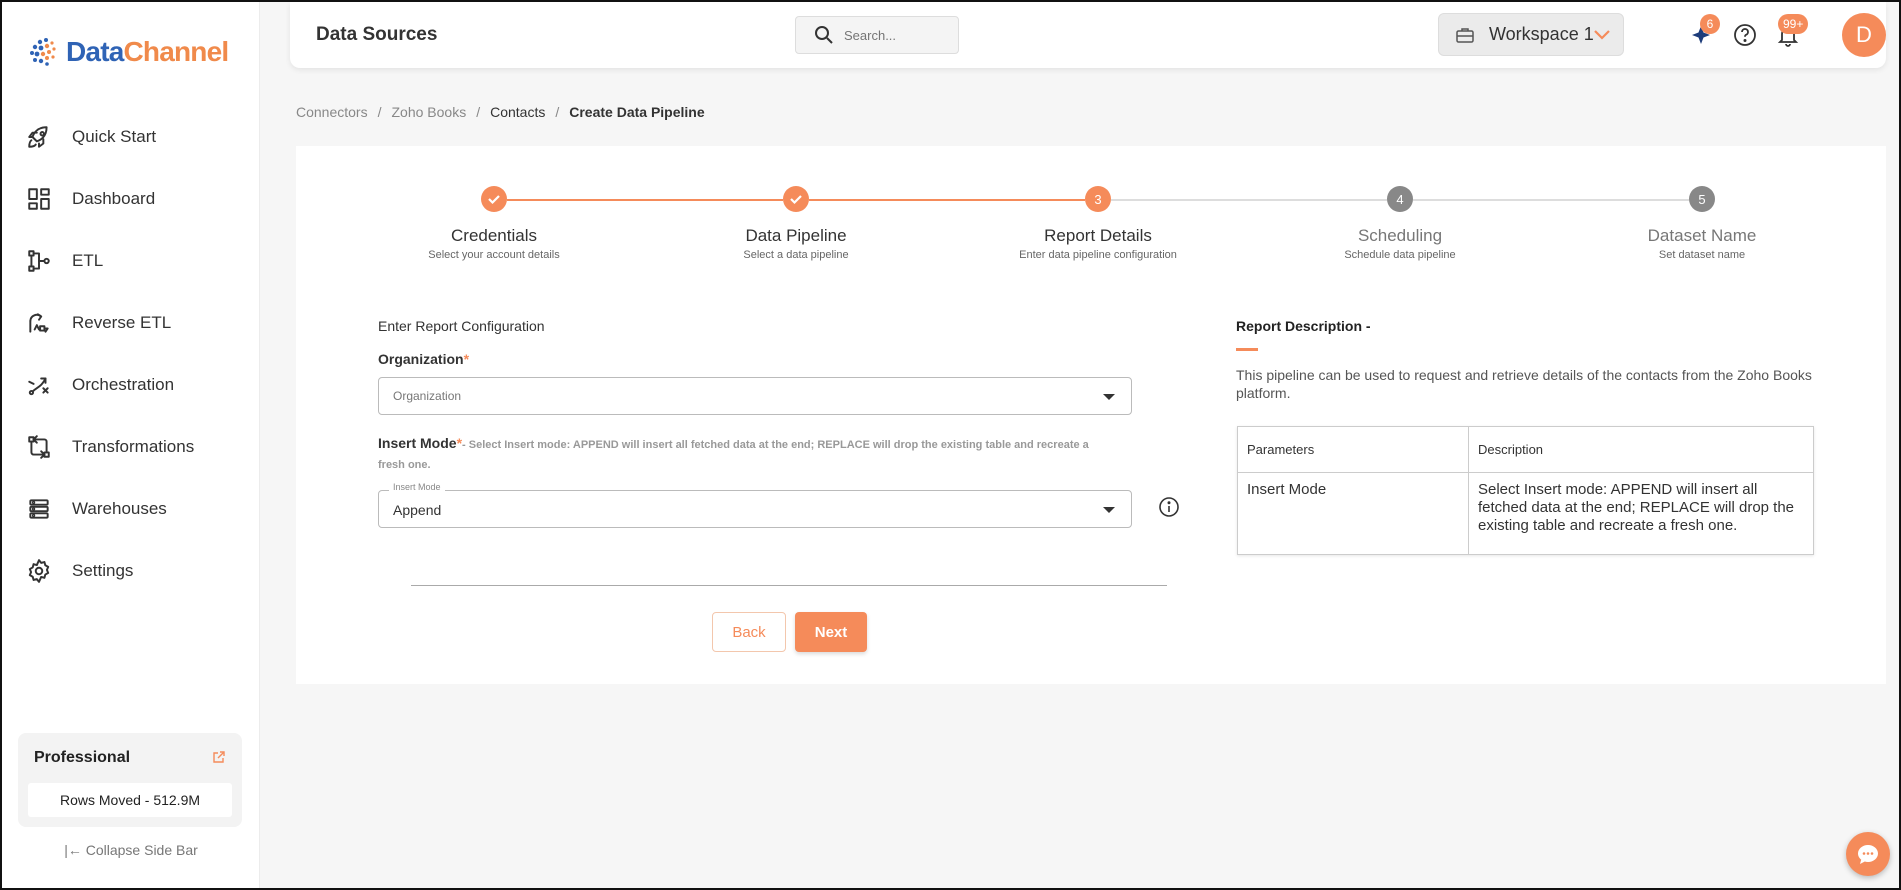 The height and width of the screenshot is (890, 1901). What do you see at coordinates (1400, 223) in the screenshot?
I see `step-scheduling: 4 Scheduling Schedule data pipeline` at bounding box center [1400, 223].